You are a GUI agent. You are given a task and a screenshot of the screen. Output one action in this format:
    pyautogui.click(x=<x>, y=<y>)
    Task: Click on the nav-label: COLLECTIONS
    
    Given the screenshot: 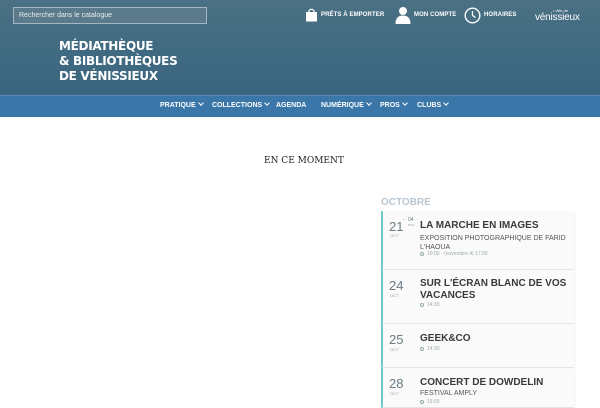 What is the action you would take?
    pyautogui.click(x=237, y=105)
    